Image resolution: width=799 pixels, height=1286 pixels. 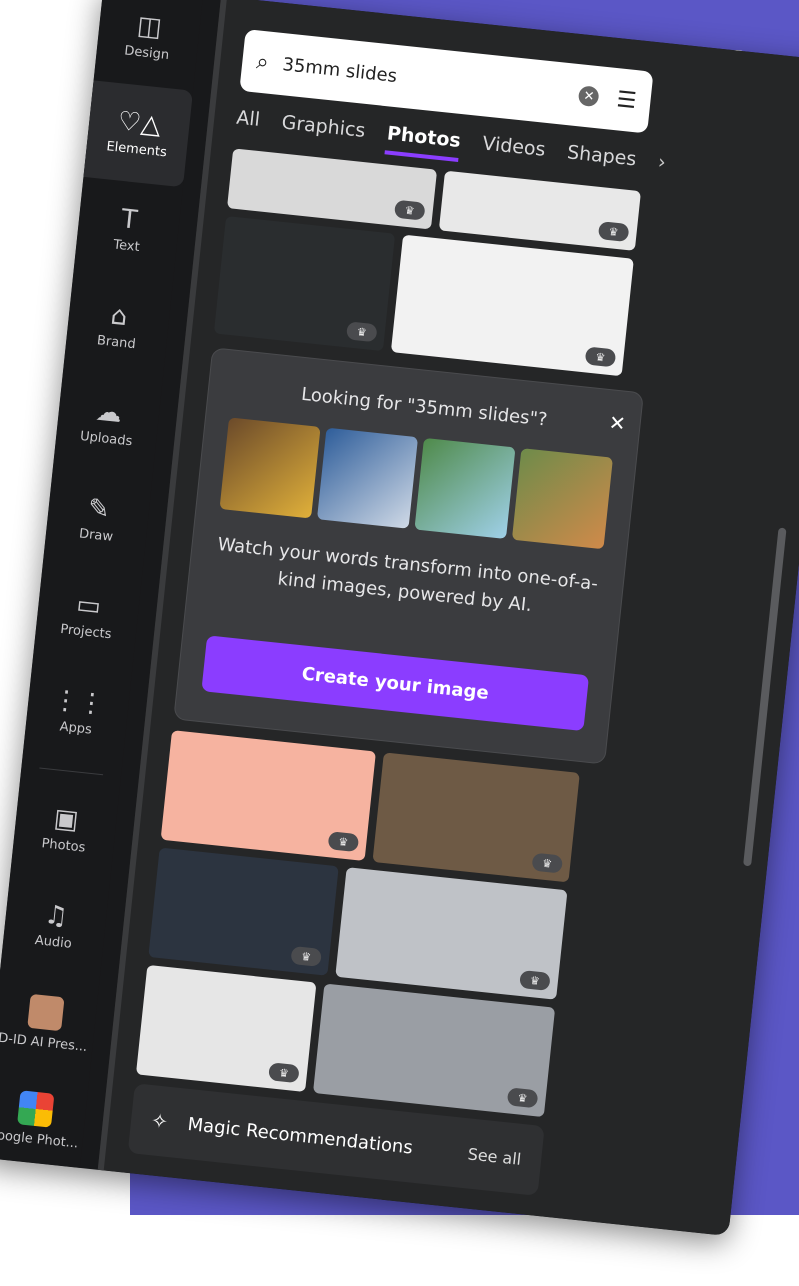 What do you see at coordinates (36, 1109) in the screenshot?
I see `google-photos-icon` at bounding box center [36, 1109].